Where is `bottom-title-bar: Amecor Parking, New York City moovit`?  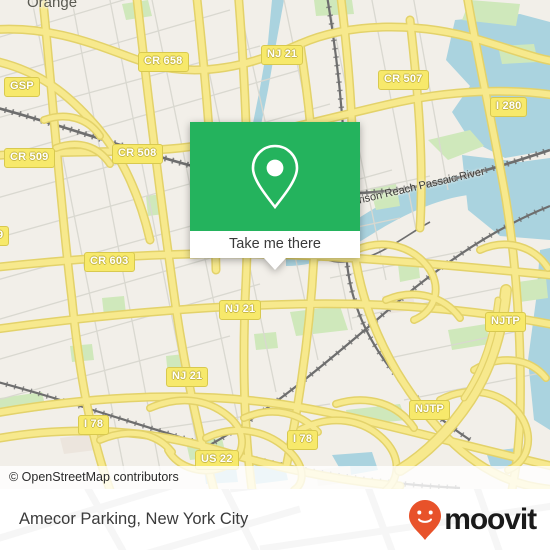 bottom-title-bar: Amecor Parking, New York City moovit is located at coordinates (275, 519).